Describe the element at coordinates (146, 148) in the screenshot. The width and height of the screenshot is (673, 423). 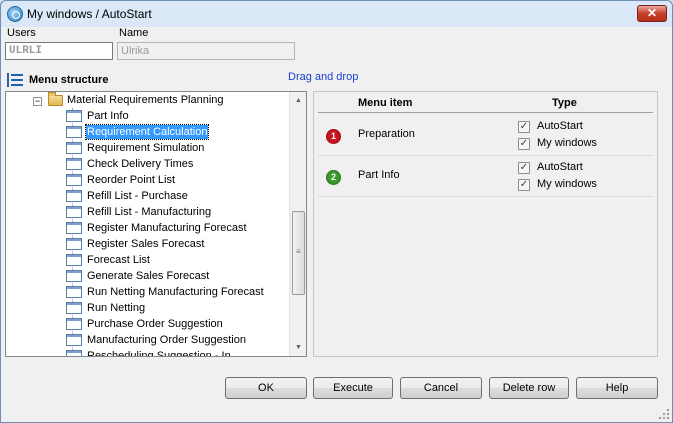
I see `tree-item-label: Requirement Simulation` at that location.